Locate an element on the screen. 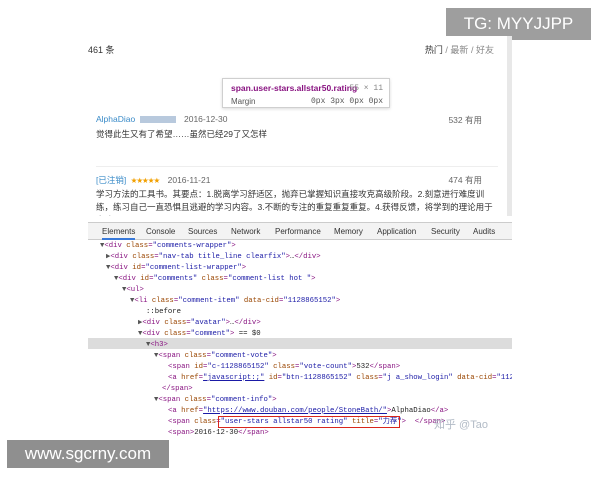 This screenshot has width=600, height=480. useful-count: 532 有用 is located at coordinates (465, 120).